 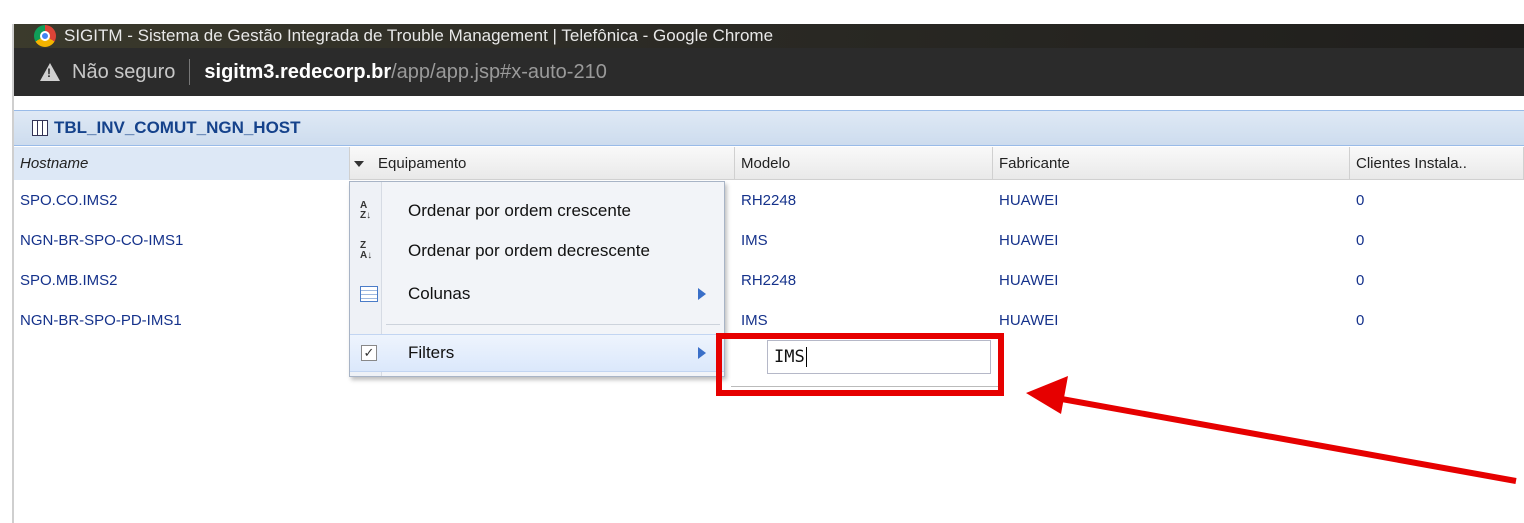 I want to click on annotation-arrow-head, so click(x=1047, y=395).